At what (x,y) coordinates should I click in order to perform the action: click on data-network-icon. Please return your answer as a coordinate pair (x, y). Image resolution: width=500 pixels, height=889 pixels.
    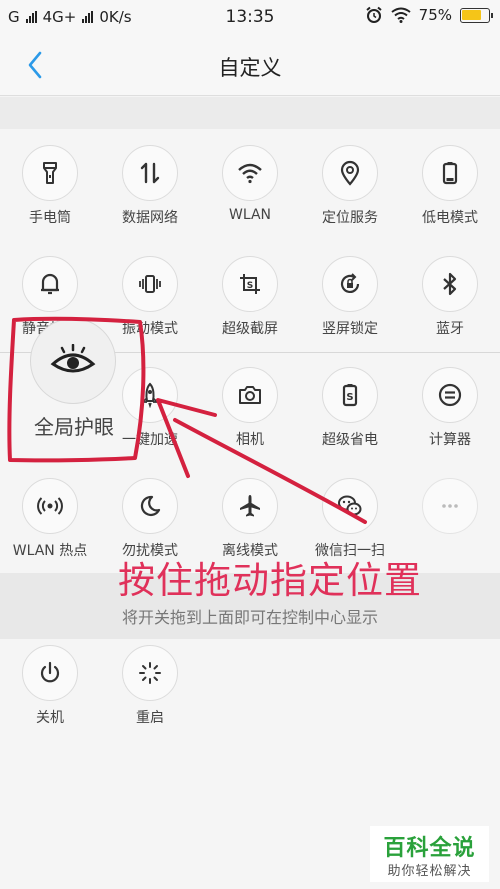
    Looking at the image, I should click on (150, 173).